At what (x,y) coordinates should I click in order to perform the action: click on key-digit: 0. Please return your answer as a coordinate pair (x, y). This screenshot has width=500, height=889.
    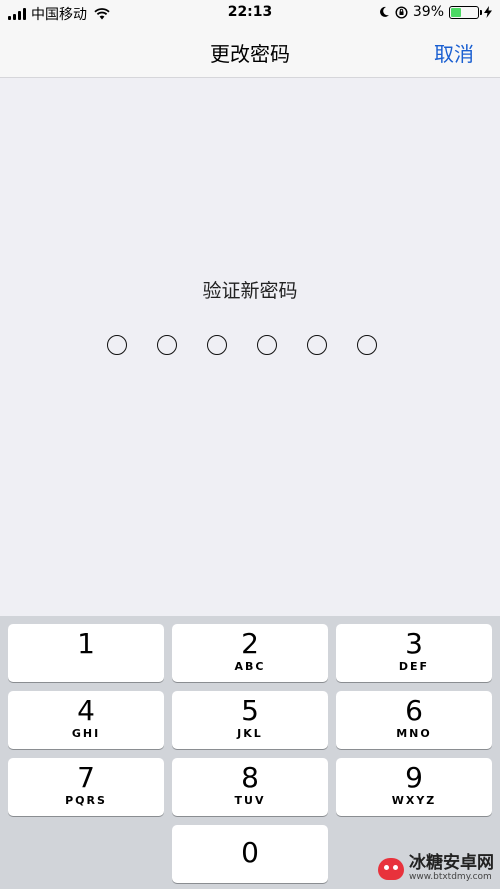
    Looking at the image, I should click on (250, 852).